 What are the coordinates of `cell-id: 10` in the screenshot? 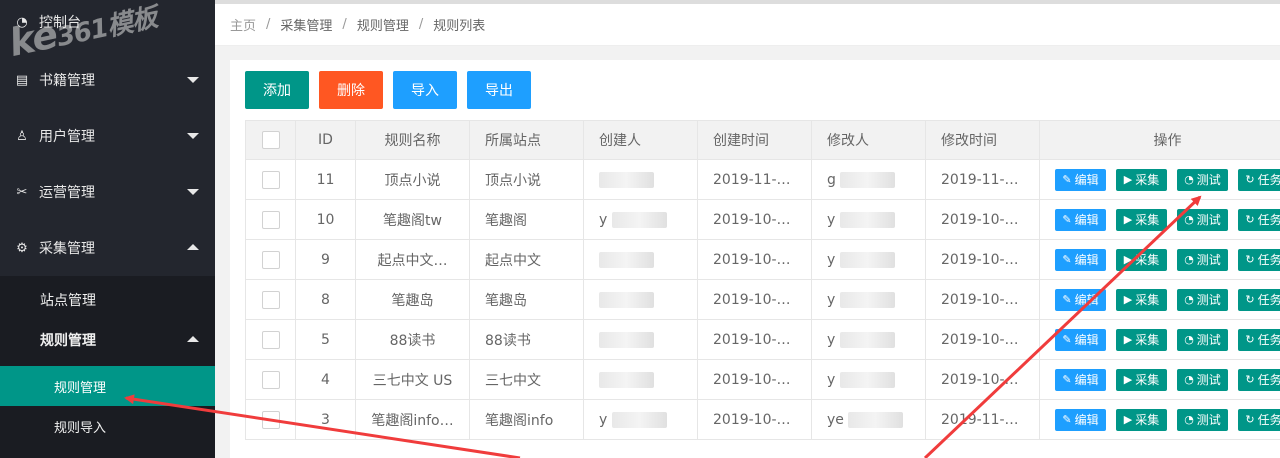 It's located at (325, 219).